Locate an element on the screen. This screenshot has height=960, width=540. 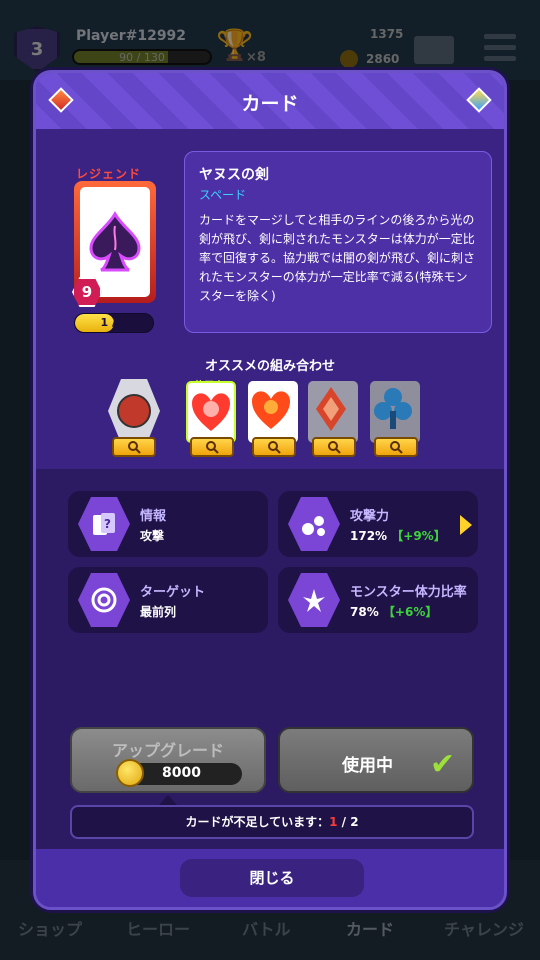
coin-icon is located at coordinates (130, 773).